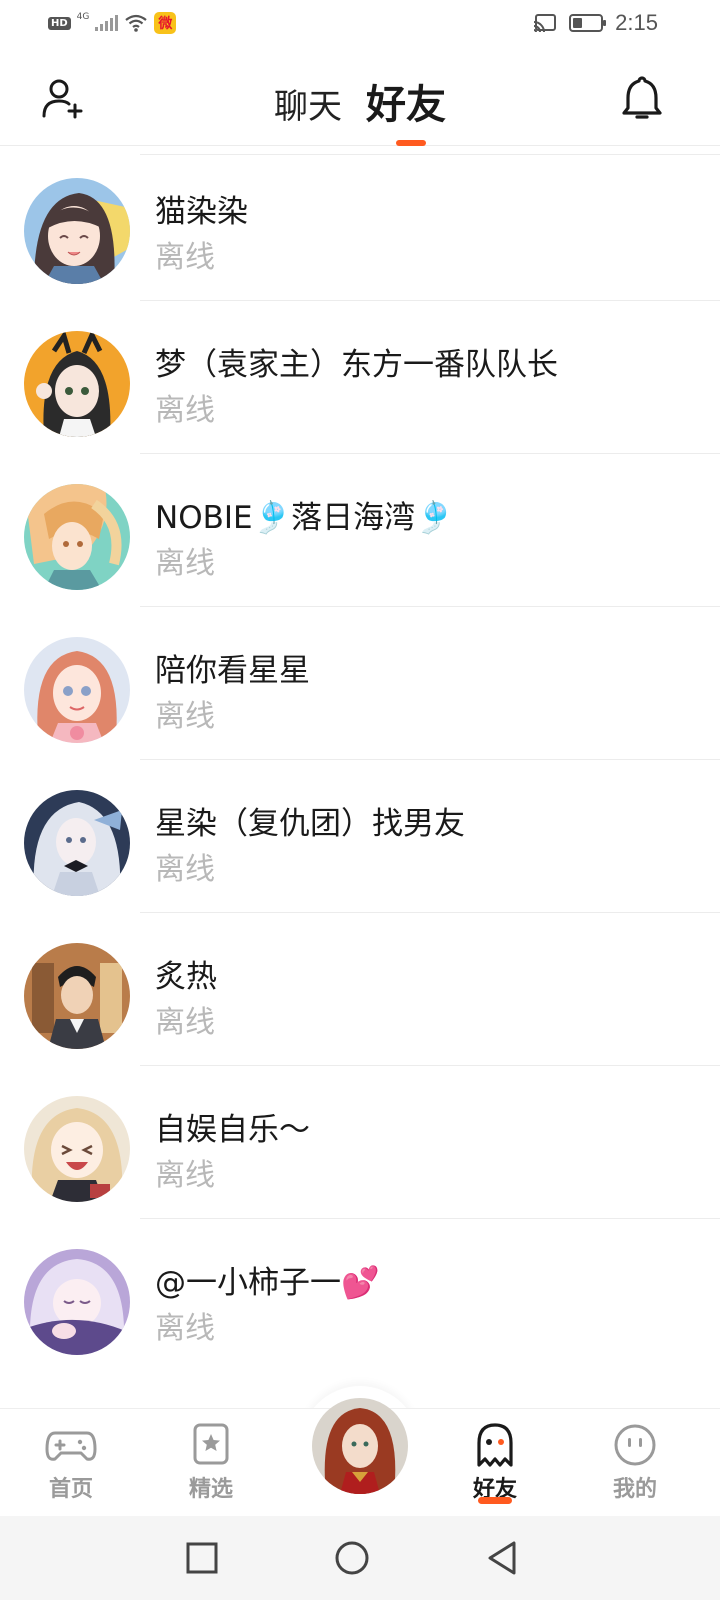  What do you see at coordinates (210, 1489) in the screenshot?
I see `nav-label: 精选` at bounding box center [210, 1489].